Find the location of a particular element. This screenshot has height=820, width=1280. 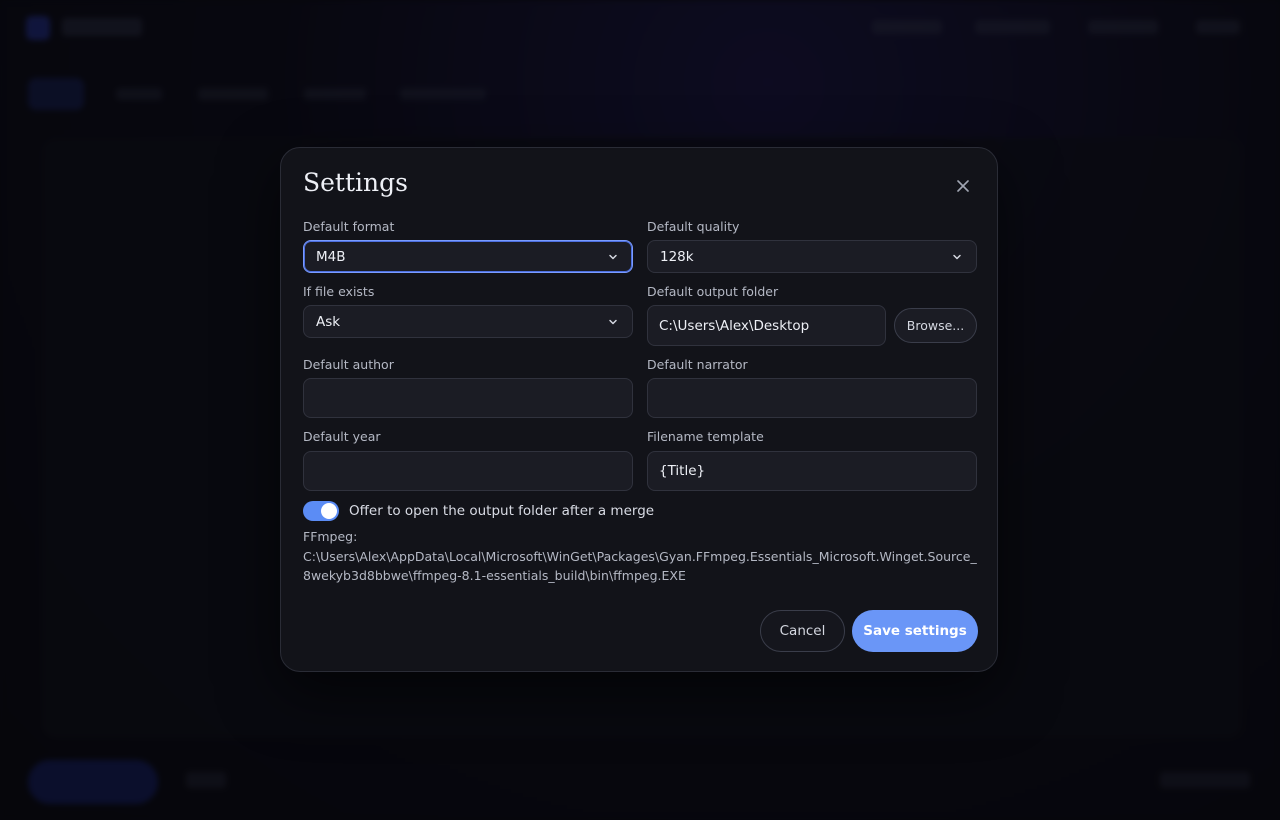

close-icon is located at coordinates (963, 186).